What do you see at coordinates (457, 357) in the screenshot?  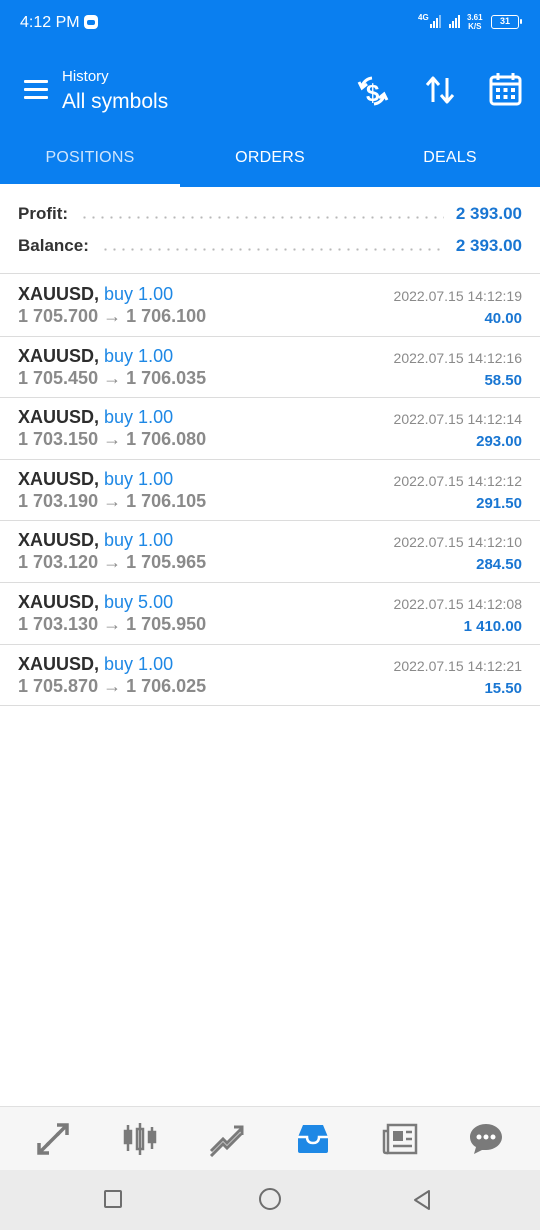 I see `position-time: 2022.07.15 14:12:16` at bounding box center [457, 357].